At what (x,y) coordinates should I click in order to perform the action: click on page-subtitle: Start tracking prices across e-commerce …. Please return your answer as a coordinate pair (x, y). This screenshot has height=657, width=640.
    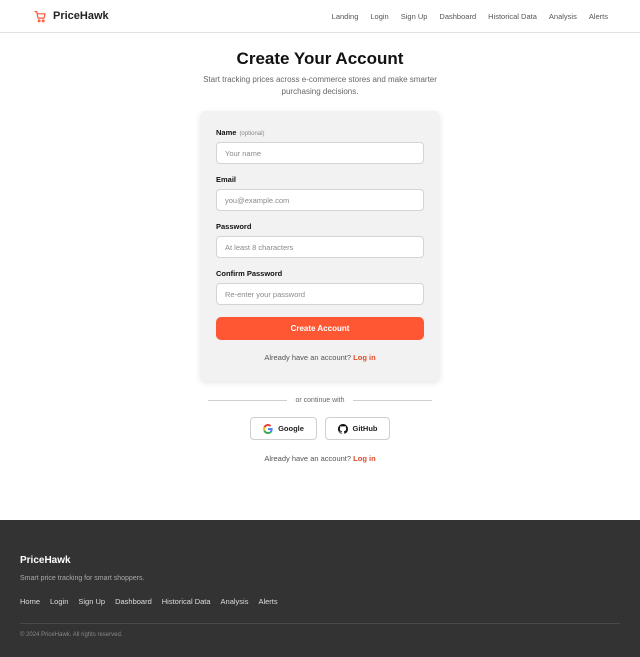
    Looking at the image, I should click on (320, 85).